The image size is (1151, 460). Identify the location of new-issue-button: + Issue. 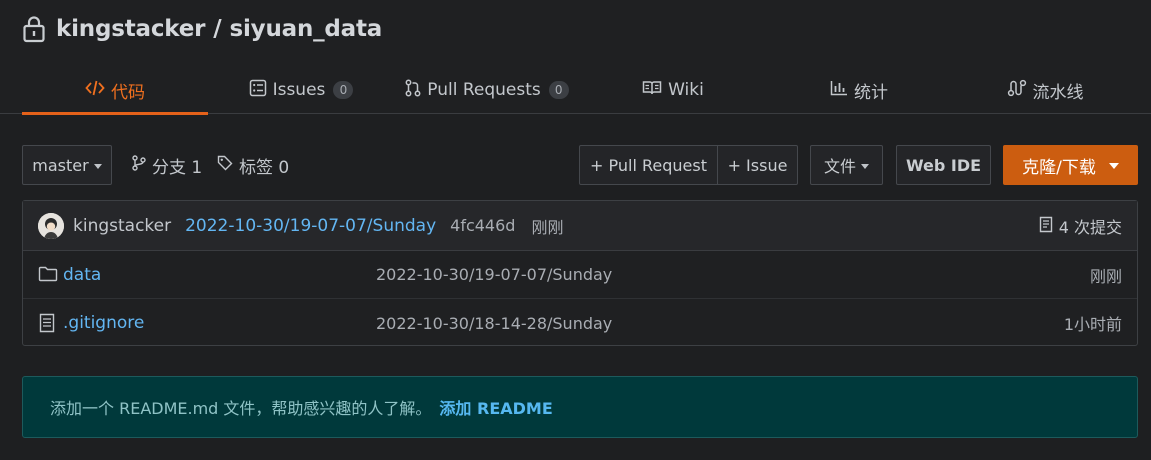
(757, 165).